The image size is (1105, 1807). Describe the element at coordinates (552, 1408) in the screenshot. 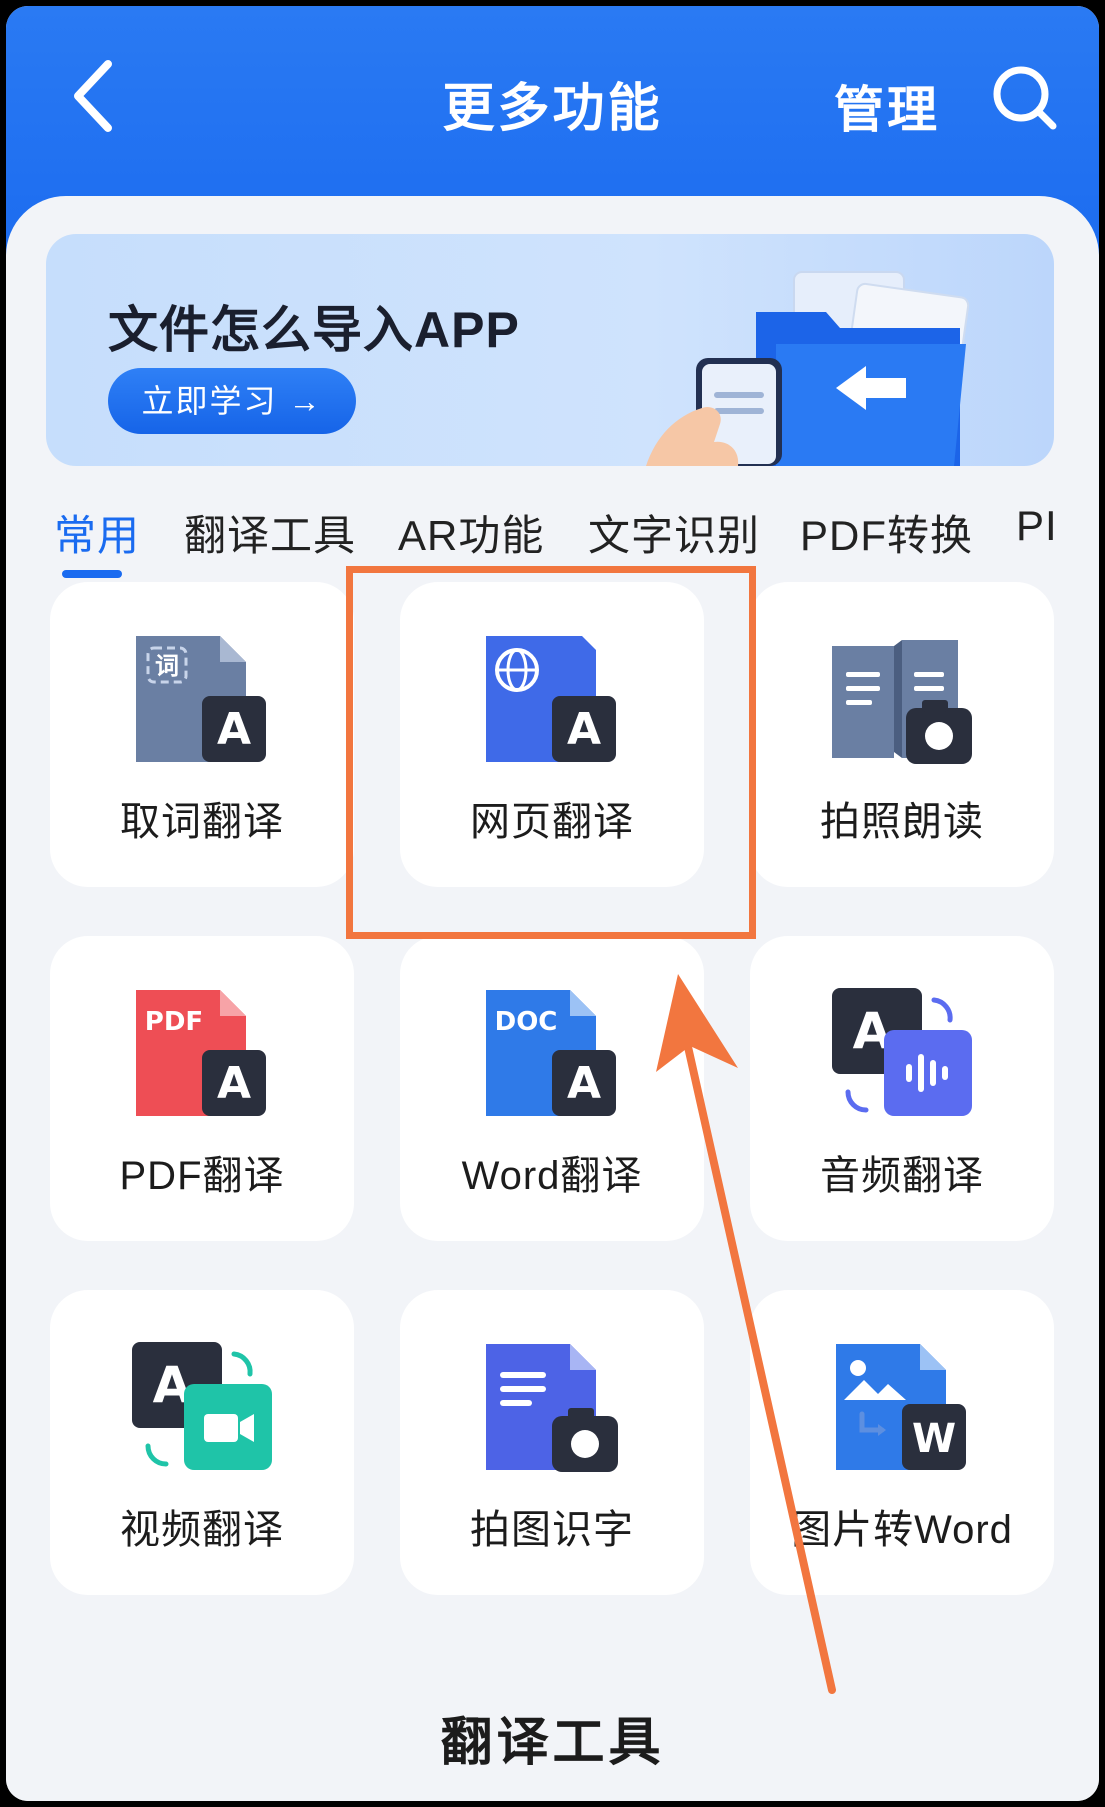

I see `photo-ocr-icon` at that location.